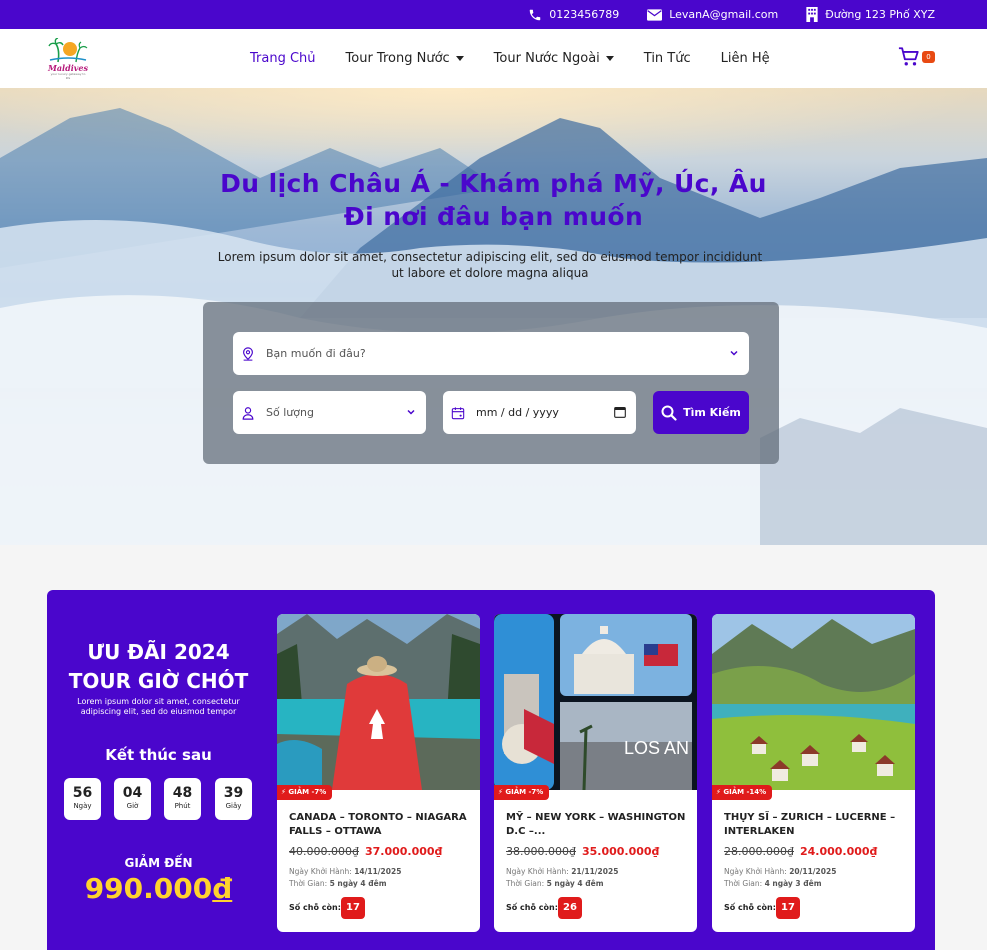 This screenshot has width=987, height=950. What do you see at coordinates (815, 825) in the screenshot?
I see `tour-name: THỤY SĨ – ZURICH – LUCERNE – INTERLAKEN` at bounding box center [815, 825].